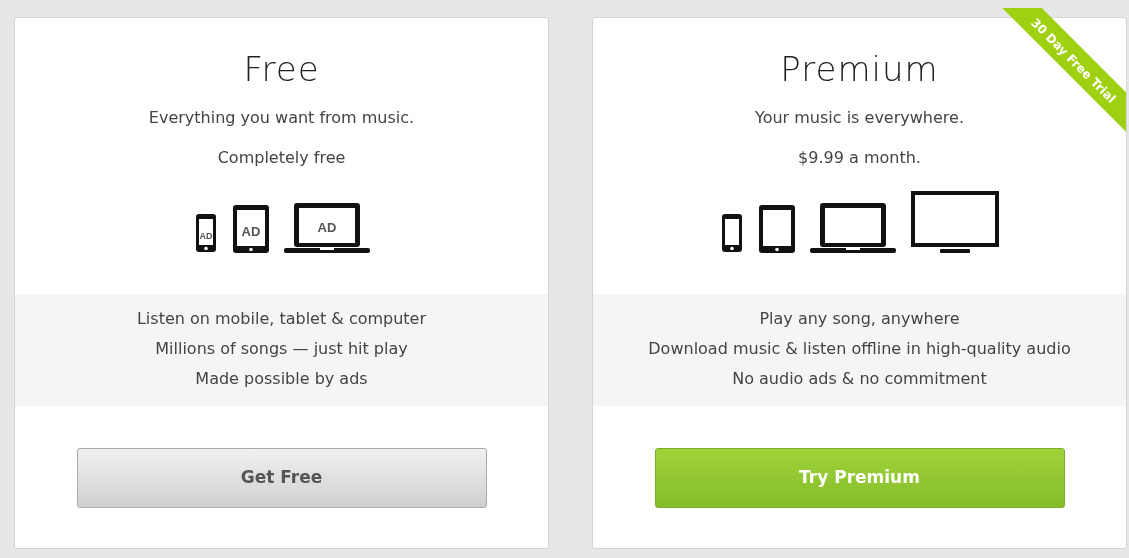 The height and width of the screenshot is (558, 1129). Describe the element at coordinates (859, 118) in the screenshot. I see `plan-tagline: Your music is everywhere.` at that location.